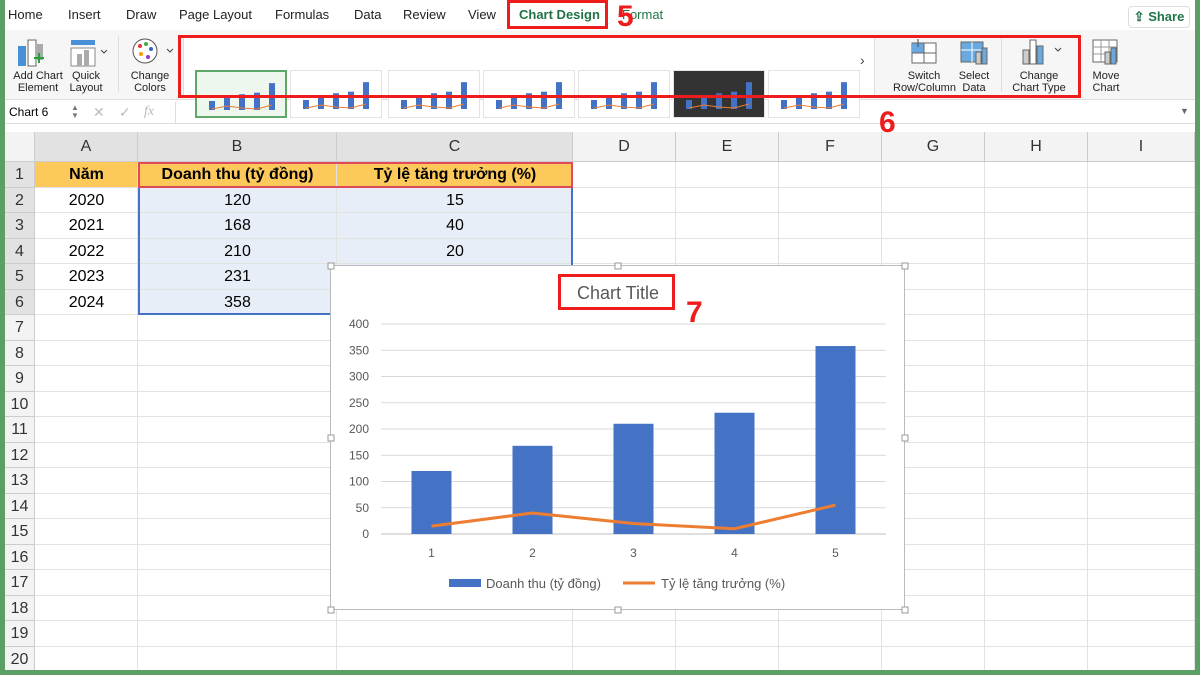 This screenshot has height=675, width=1200. Describe the element at coordinates (455, 147) in the screenshot. I see `column-header-C: C` at that location.